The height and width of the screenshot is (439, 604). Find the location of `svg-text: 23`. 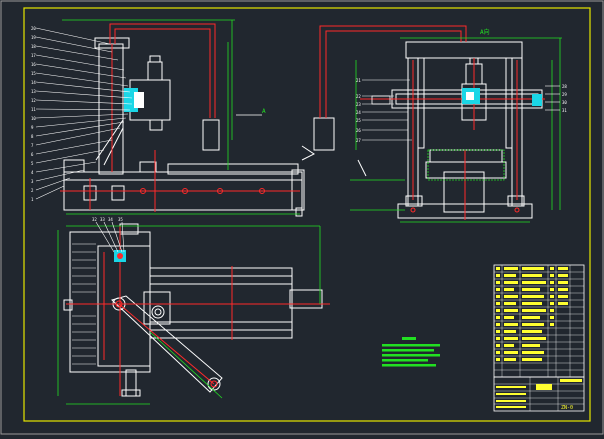

svg-text: 23 is located at coordinates (358, 104).